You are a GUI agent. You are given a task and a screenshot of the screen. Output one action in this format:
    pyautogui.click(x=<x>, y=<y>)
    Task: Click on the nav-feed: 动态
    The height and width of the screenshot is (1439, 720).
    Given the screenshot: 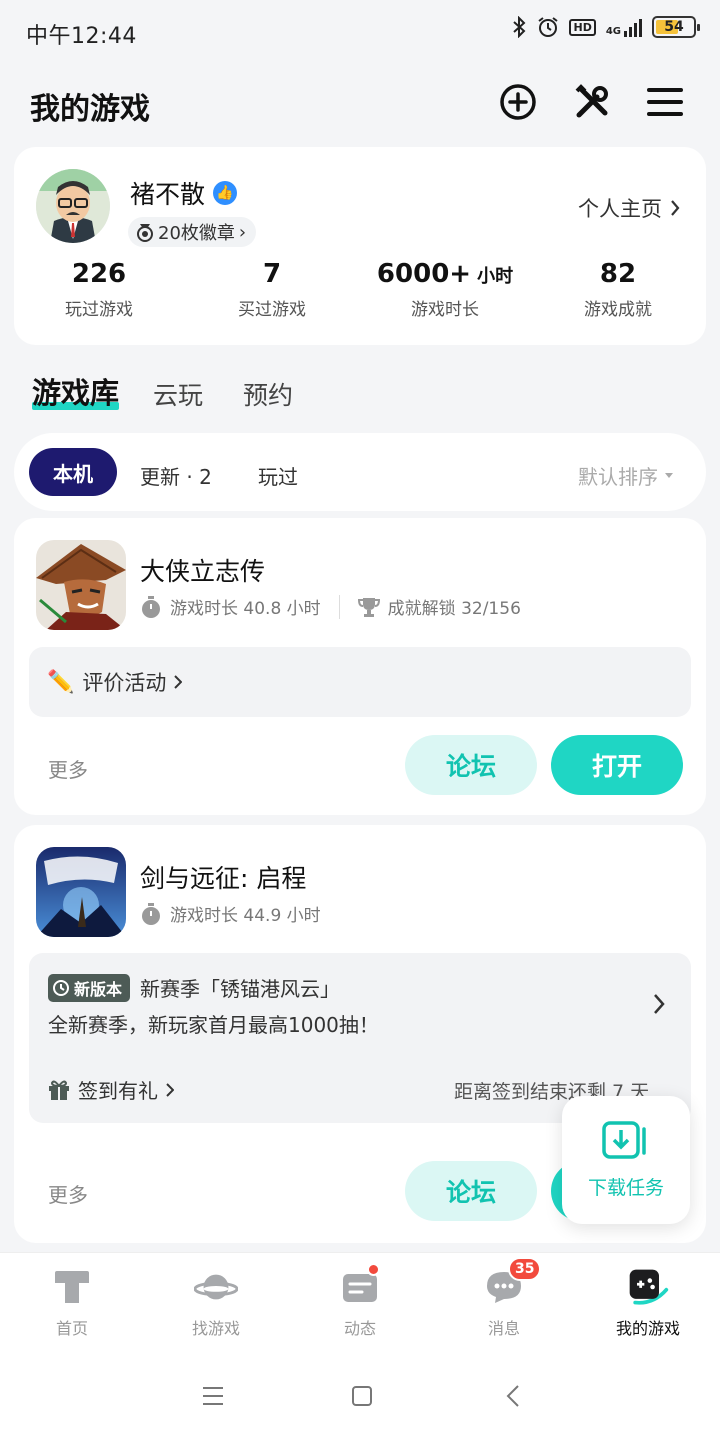 What is the action you would take?
    pyautogui.click(x=360, y=1301)
    